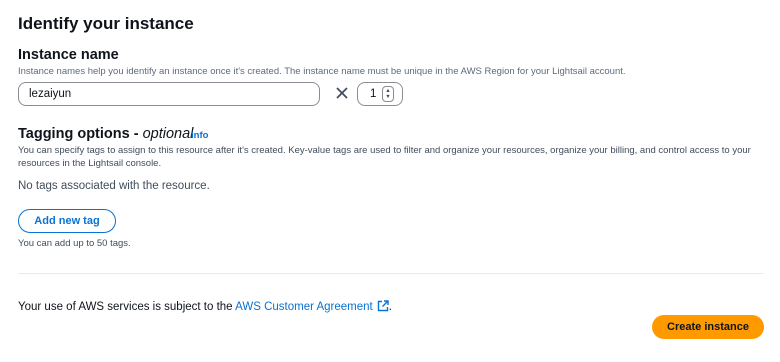 The width and height of the screenshot is (780, 362). I want to click on no-tags-message: No tags associated with the resource., so click(114, 186).